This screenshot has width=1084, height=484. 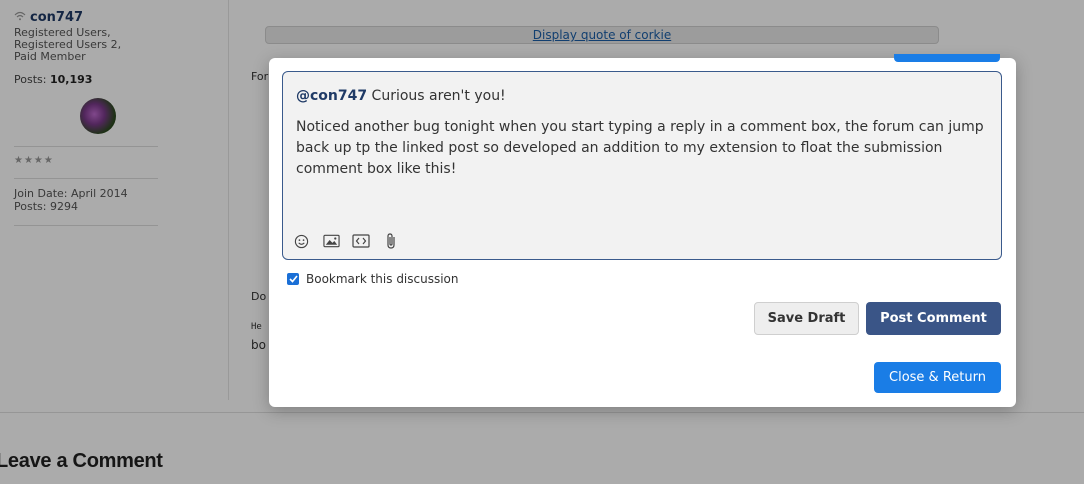 What do you see at coordinates (301, 241) in the screenshot?
I see `emoji-icon` at bounding box center [301, 241].